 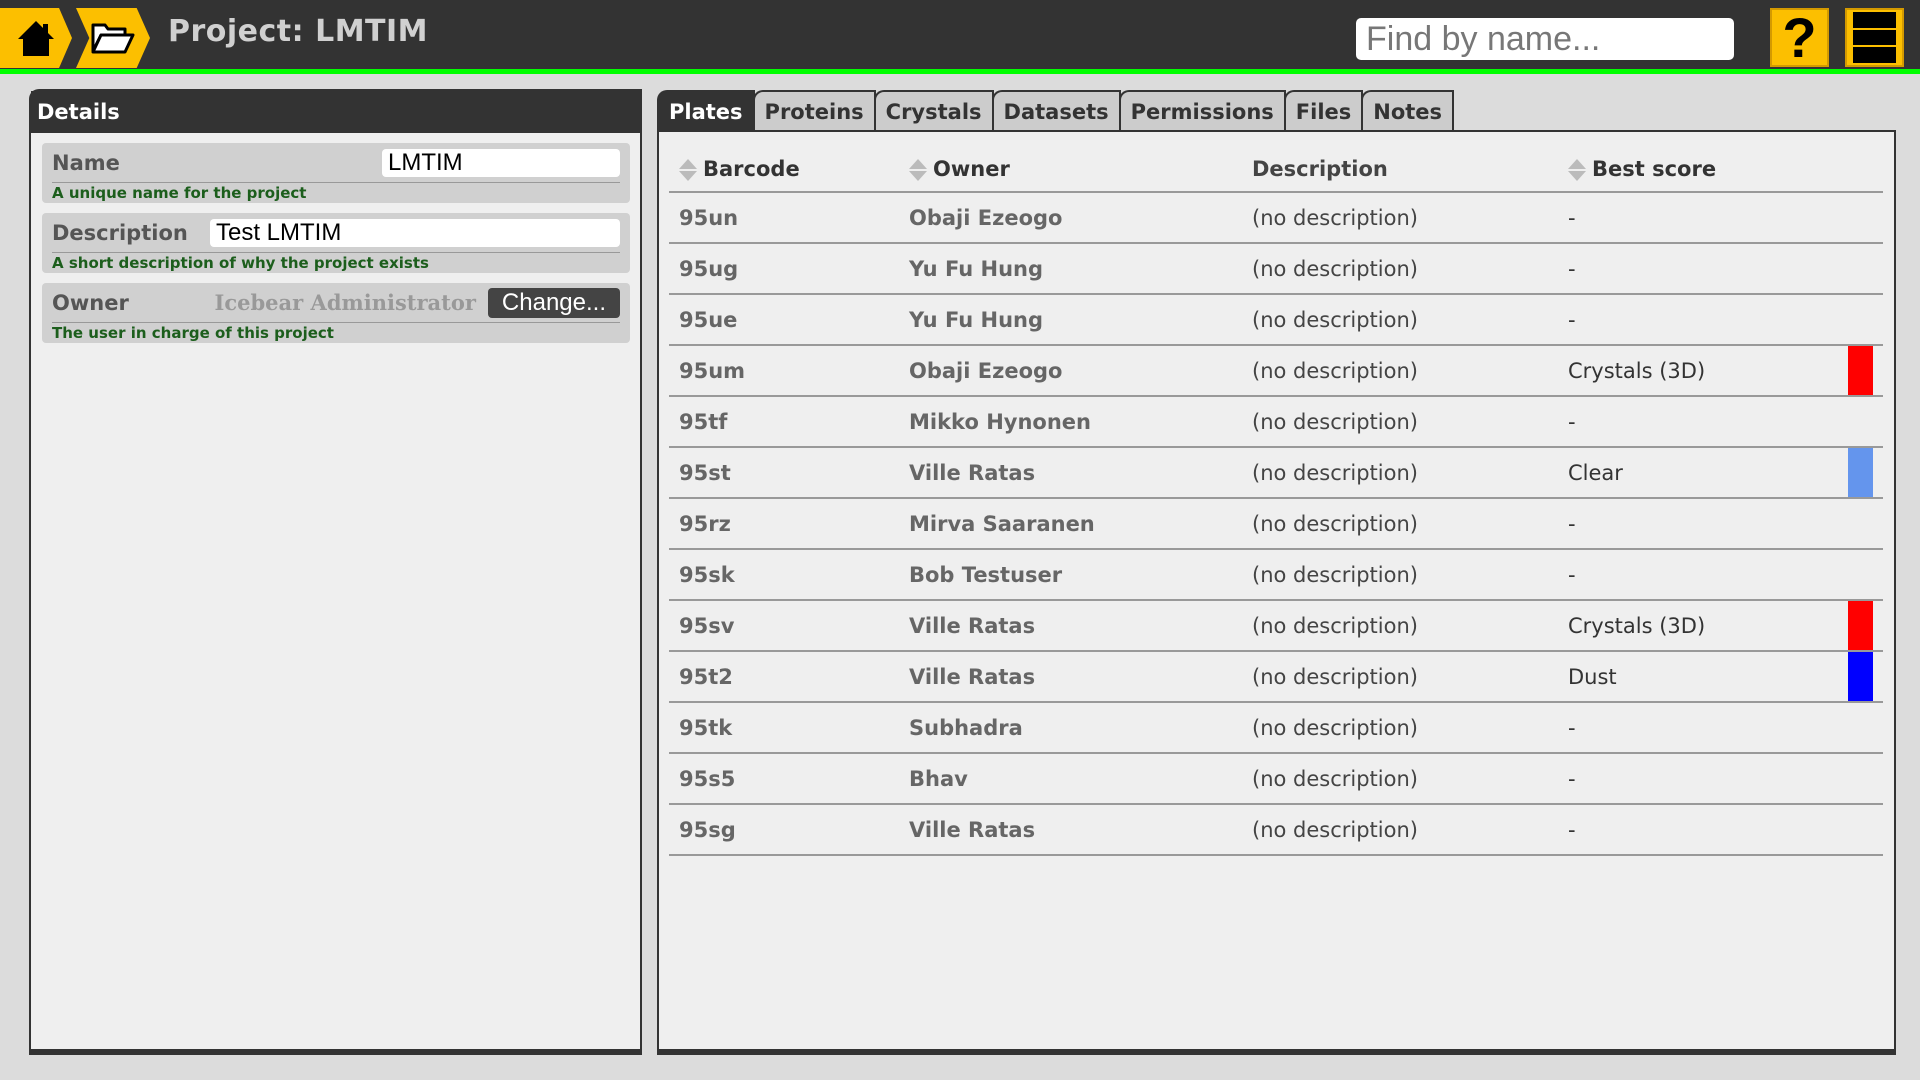 What do you see at coordinates (1080, 169) in the screenshot?
I see `column-header-owner: Owner` at bounding box center [1080, 169].